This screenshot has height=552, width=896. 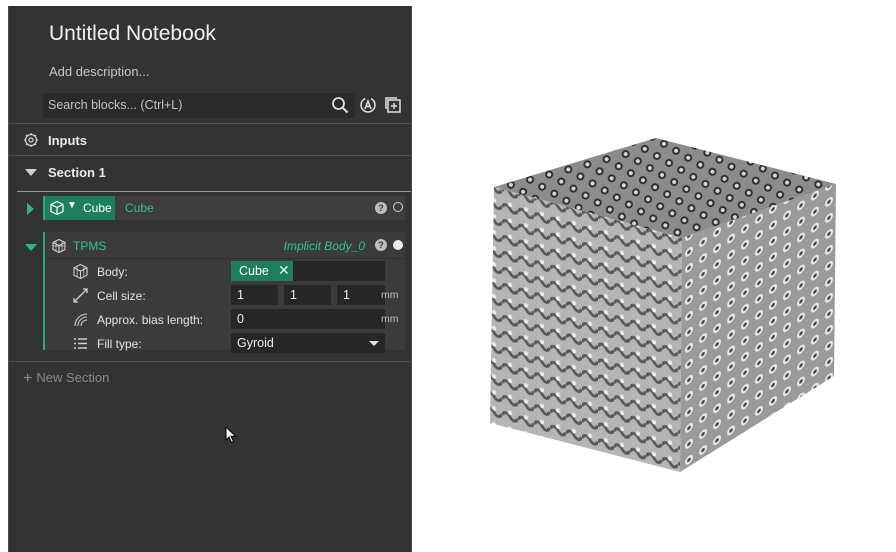 I want to click on param-label: Body:, so click(x=112, y=272).